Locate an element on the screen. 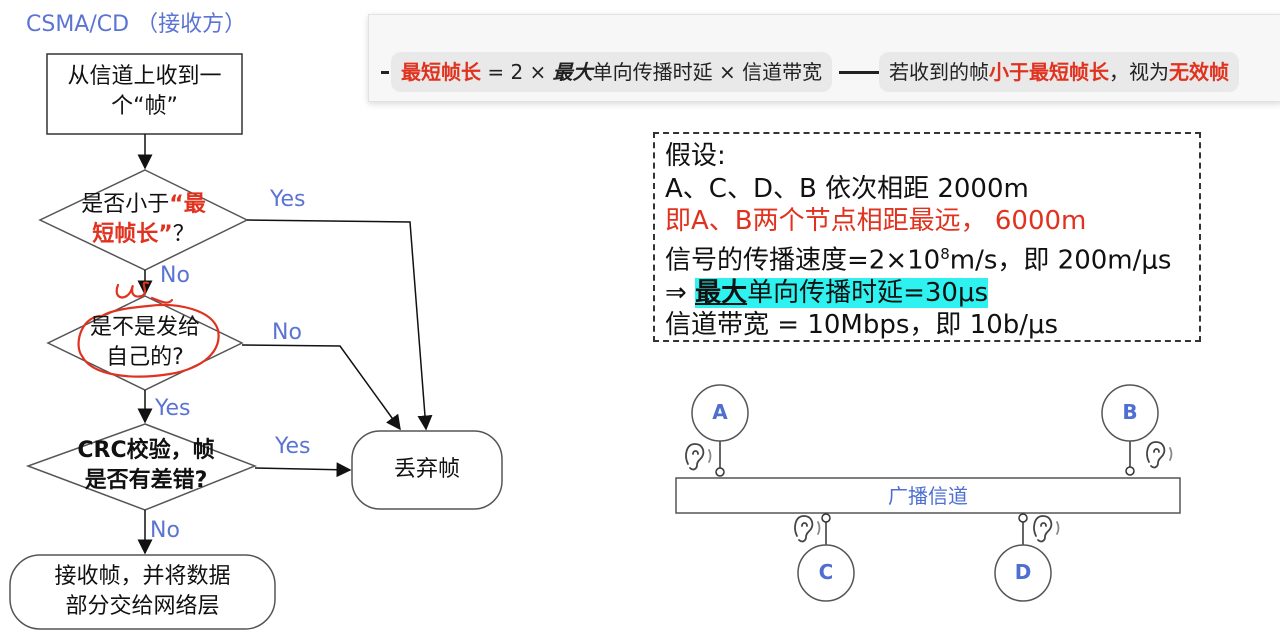 The width and height of the screenshot is (1280, 643). d3-line2: 是否有差错? is located at coordinates (146, 480).